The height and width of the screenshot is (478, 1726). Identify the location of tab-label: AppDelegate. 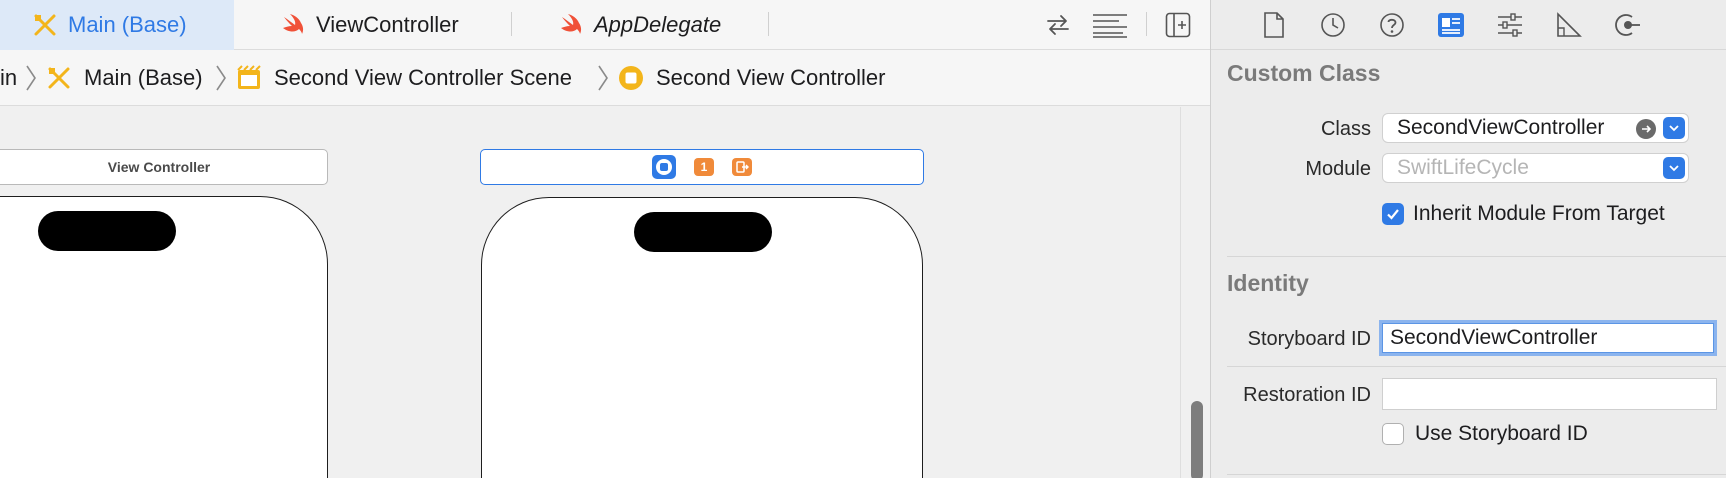
(658, 24).